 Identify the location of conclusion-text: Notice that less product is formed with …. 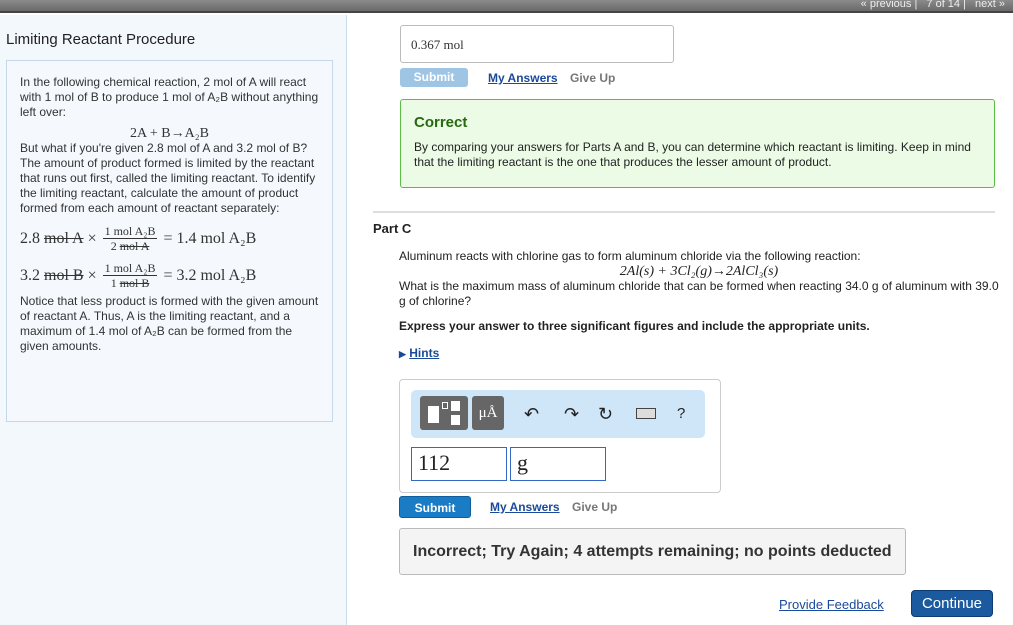
(169, 323).